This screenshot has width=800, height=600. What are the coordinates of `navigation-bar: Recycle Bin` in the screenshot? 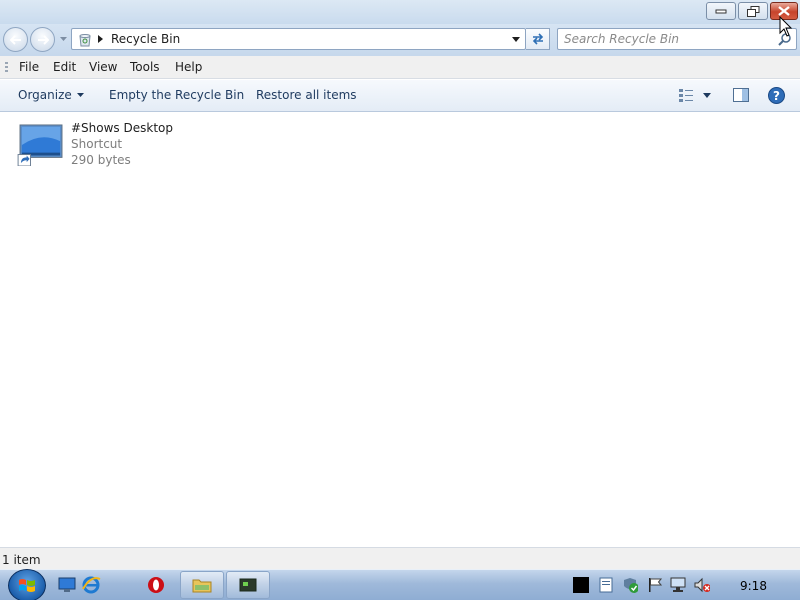 It's located at (400, 40).